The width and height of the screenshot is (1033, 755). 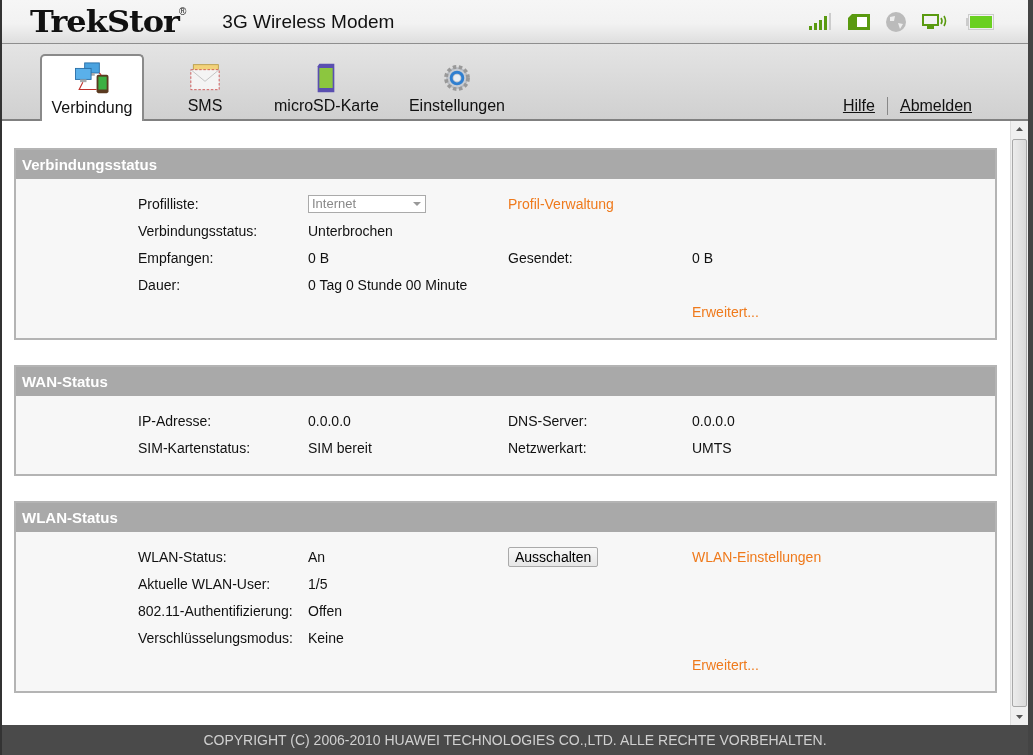 What do you see at coordinates (388, 284) in the screenshot?
I see `field-value: 0 Tag 0 Stunde 00 Minute` at bounding box center [388, 284].